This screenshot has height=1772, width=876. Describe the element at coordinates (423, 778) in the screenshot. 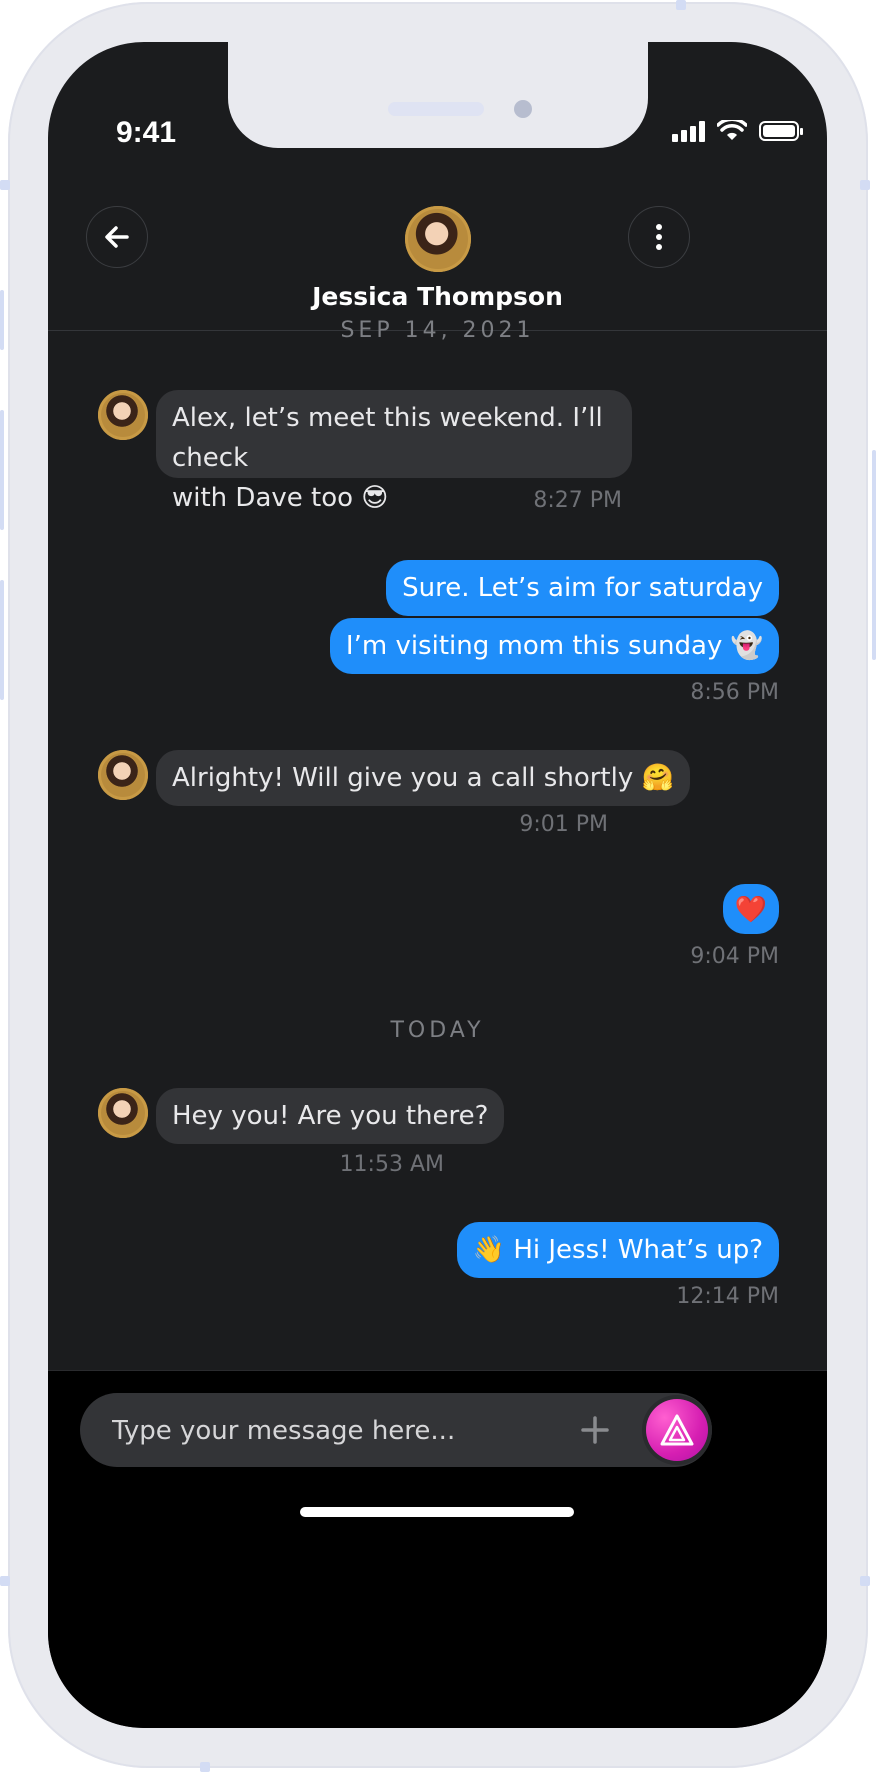

I see `incoming-message: Alrighty! Will give you a call shortly 🤗` at that location.